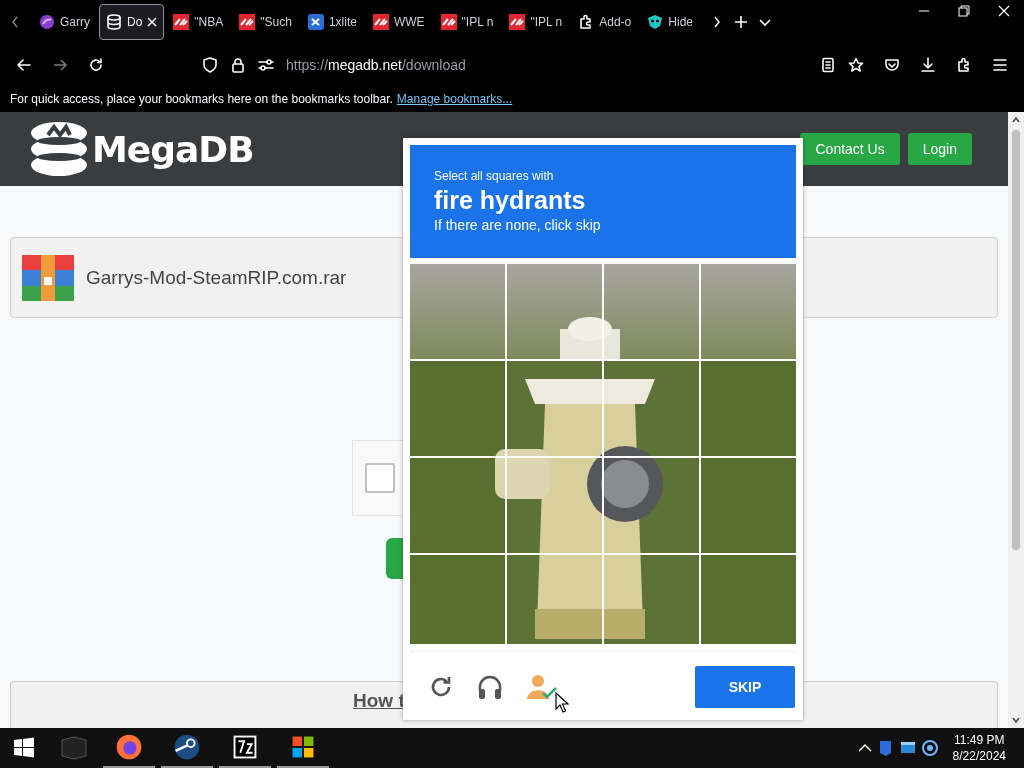 The width and height of the screenshot is (1024, 768). I want to click on verify-checkbox, so click(380, 478).